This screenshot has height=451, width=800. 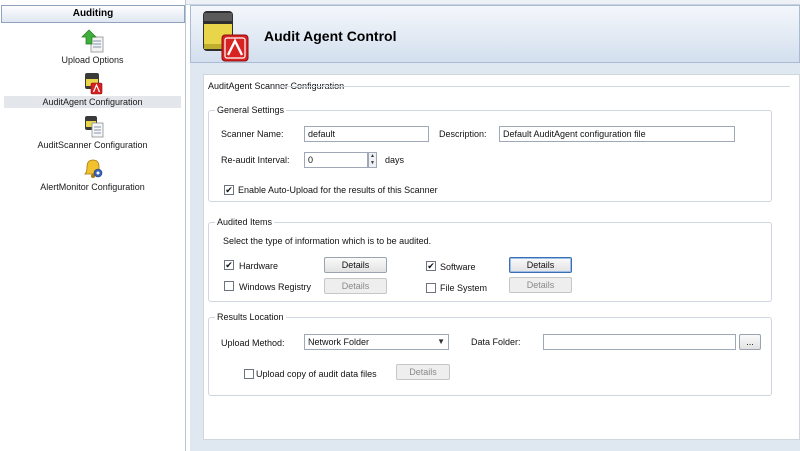 I want to click on upload-arrow-icon, so click(x=91, y=41).